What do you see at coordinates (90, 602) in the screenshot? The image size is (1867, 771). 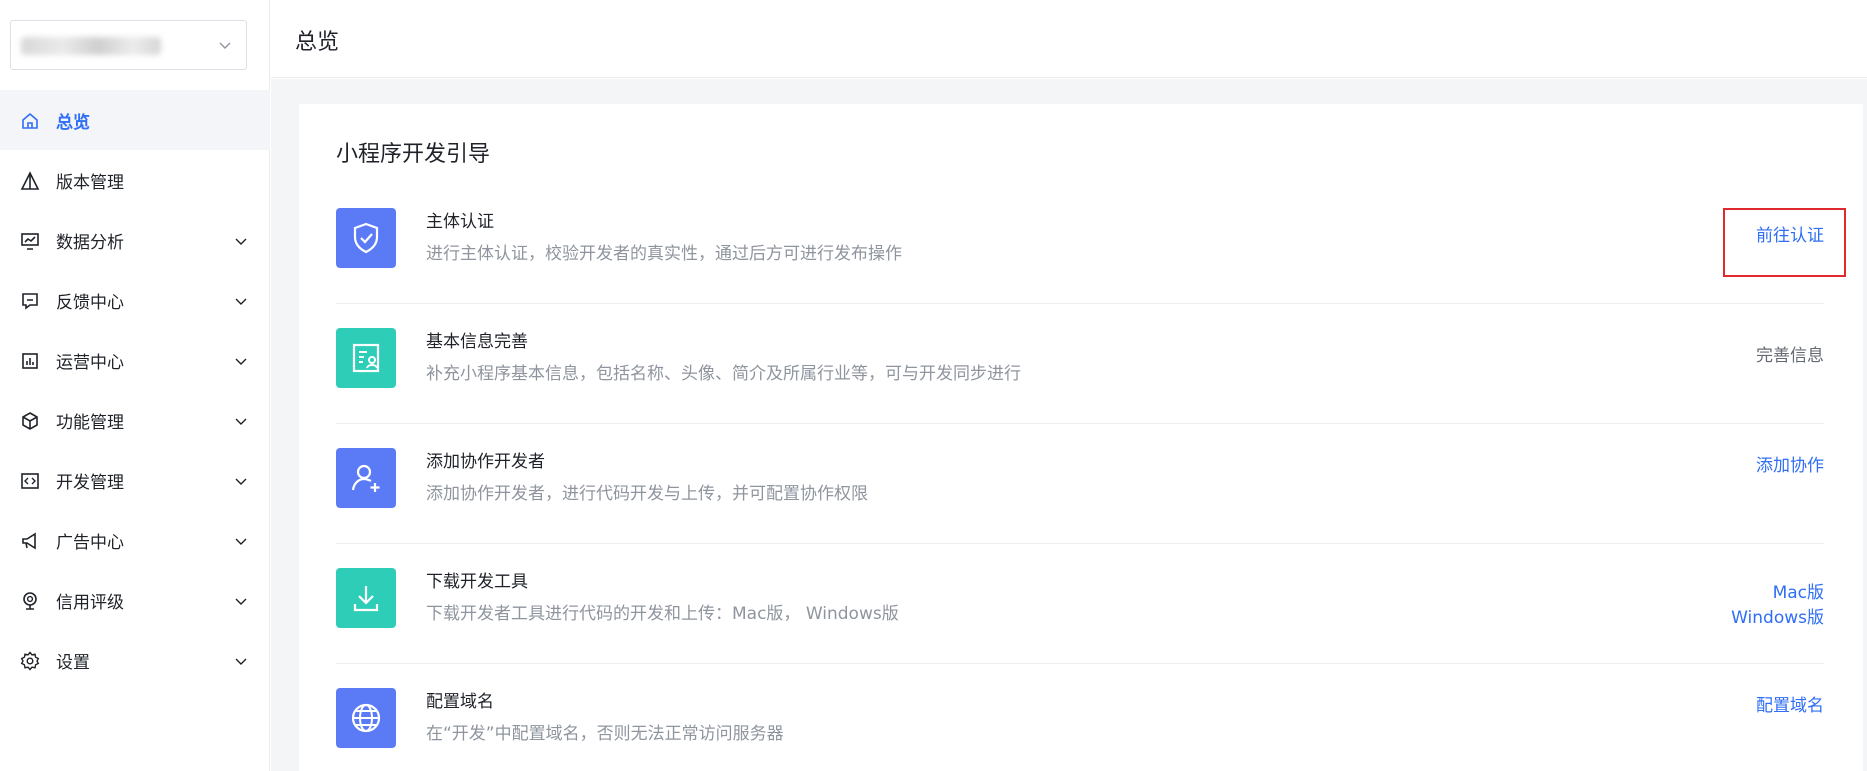 I see `sidebar-item-label: 信用评级` at bounding box center [90, 602].